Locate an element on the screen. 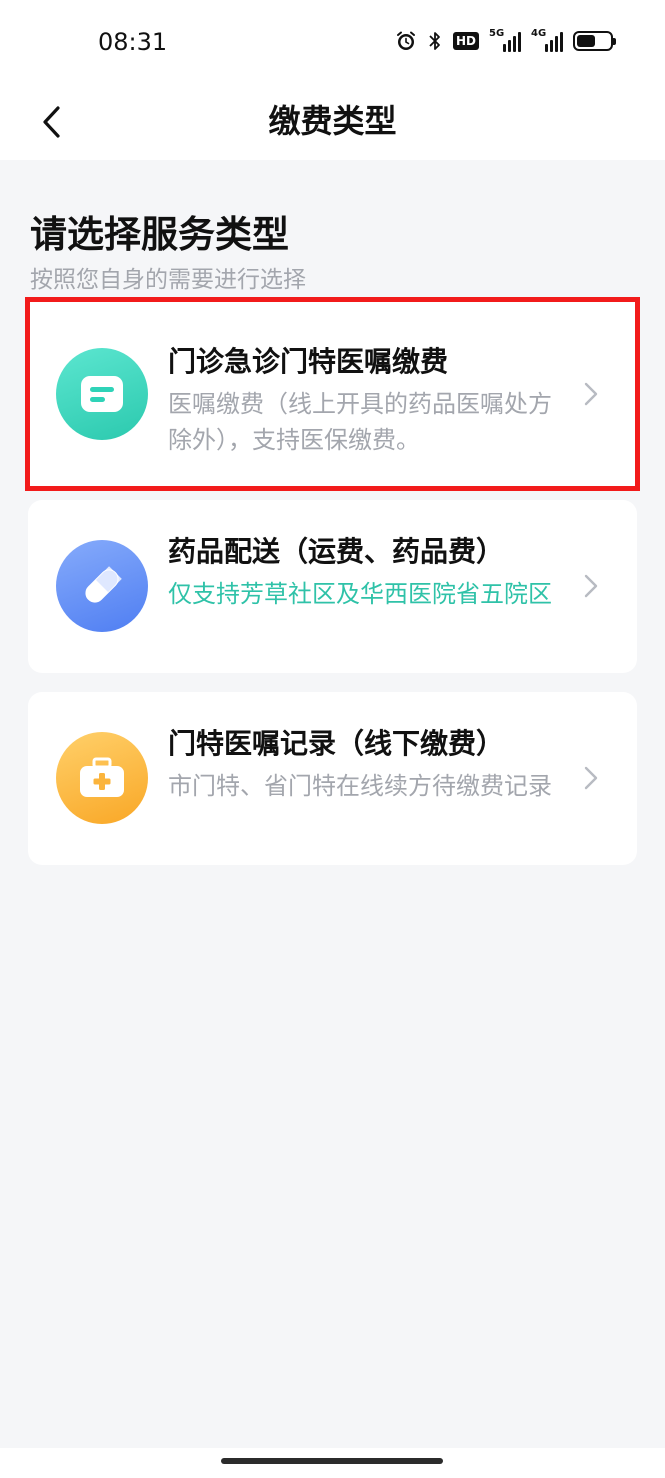  section-title: 请选择服务类型 is located at coordinates (159, 234).